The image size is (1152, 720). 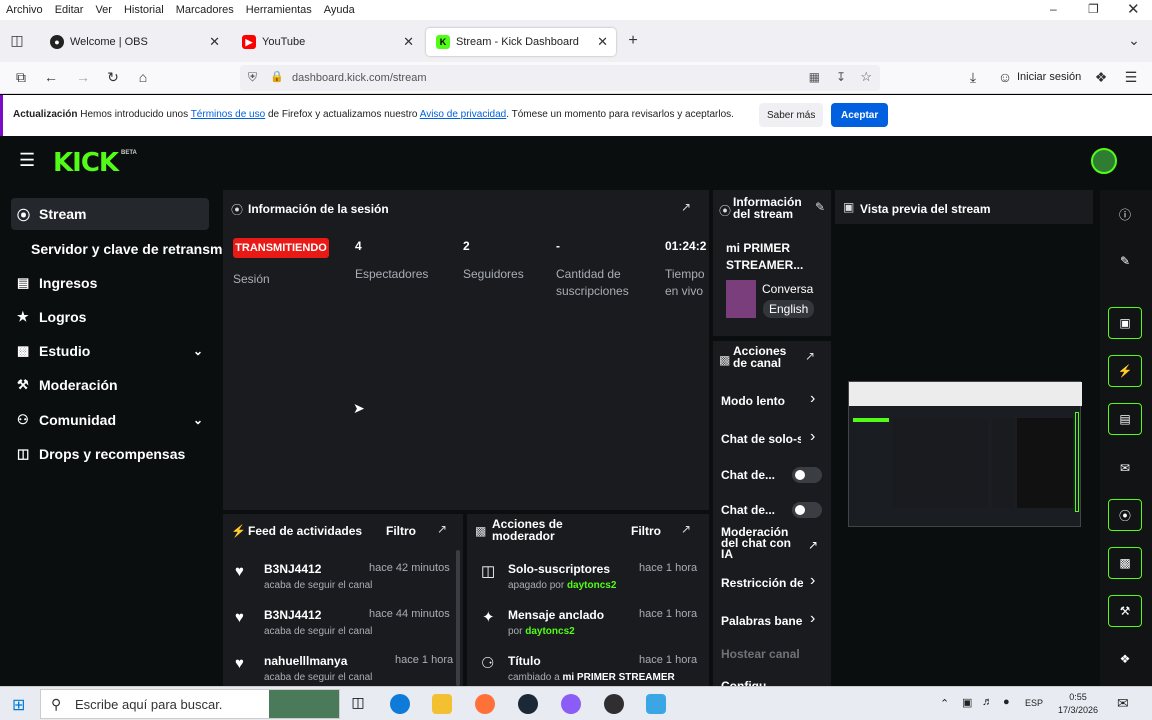 What do you see at coordinates (442, 704) in the screenshot?
I see `file-explorer-icon` at bounding box center [442, 704].